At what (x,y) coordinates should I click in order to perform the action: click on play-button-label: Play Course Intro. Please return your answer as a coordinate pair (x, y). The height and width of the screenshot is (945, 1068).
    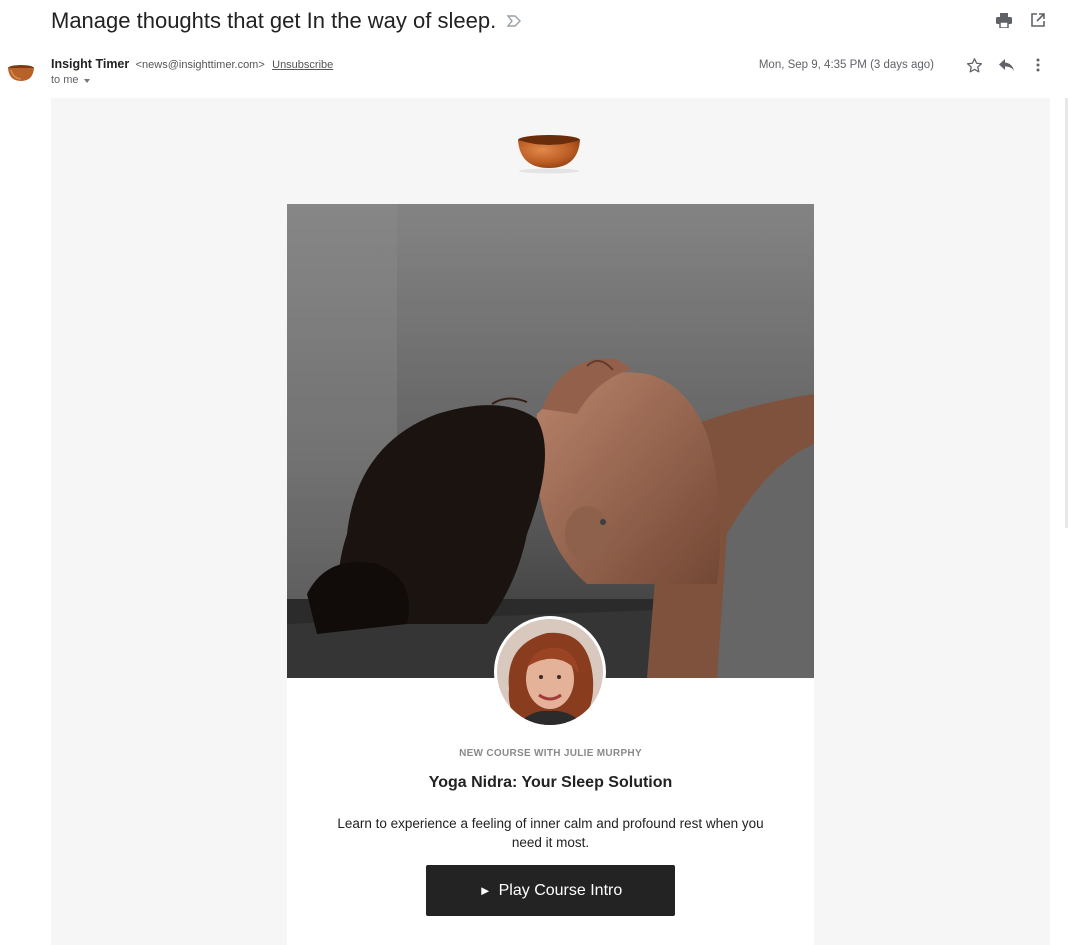
    Looking at the image, I should click on (560, 890).